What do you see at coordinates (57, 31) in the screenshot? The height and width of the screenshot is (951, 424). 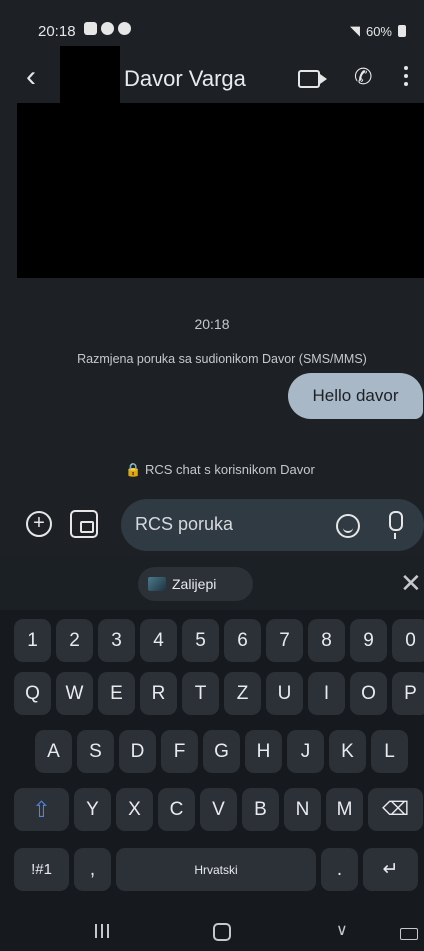 I see `status-time: 20:18` at bounding box center [57, 31].